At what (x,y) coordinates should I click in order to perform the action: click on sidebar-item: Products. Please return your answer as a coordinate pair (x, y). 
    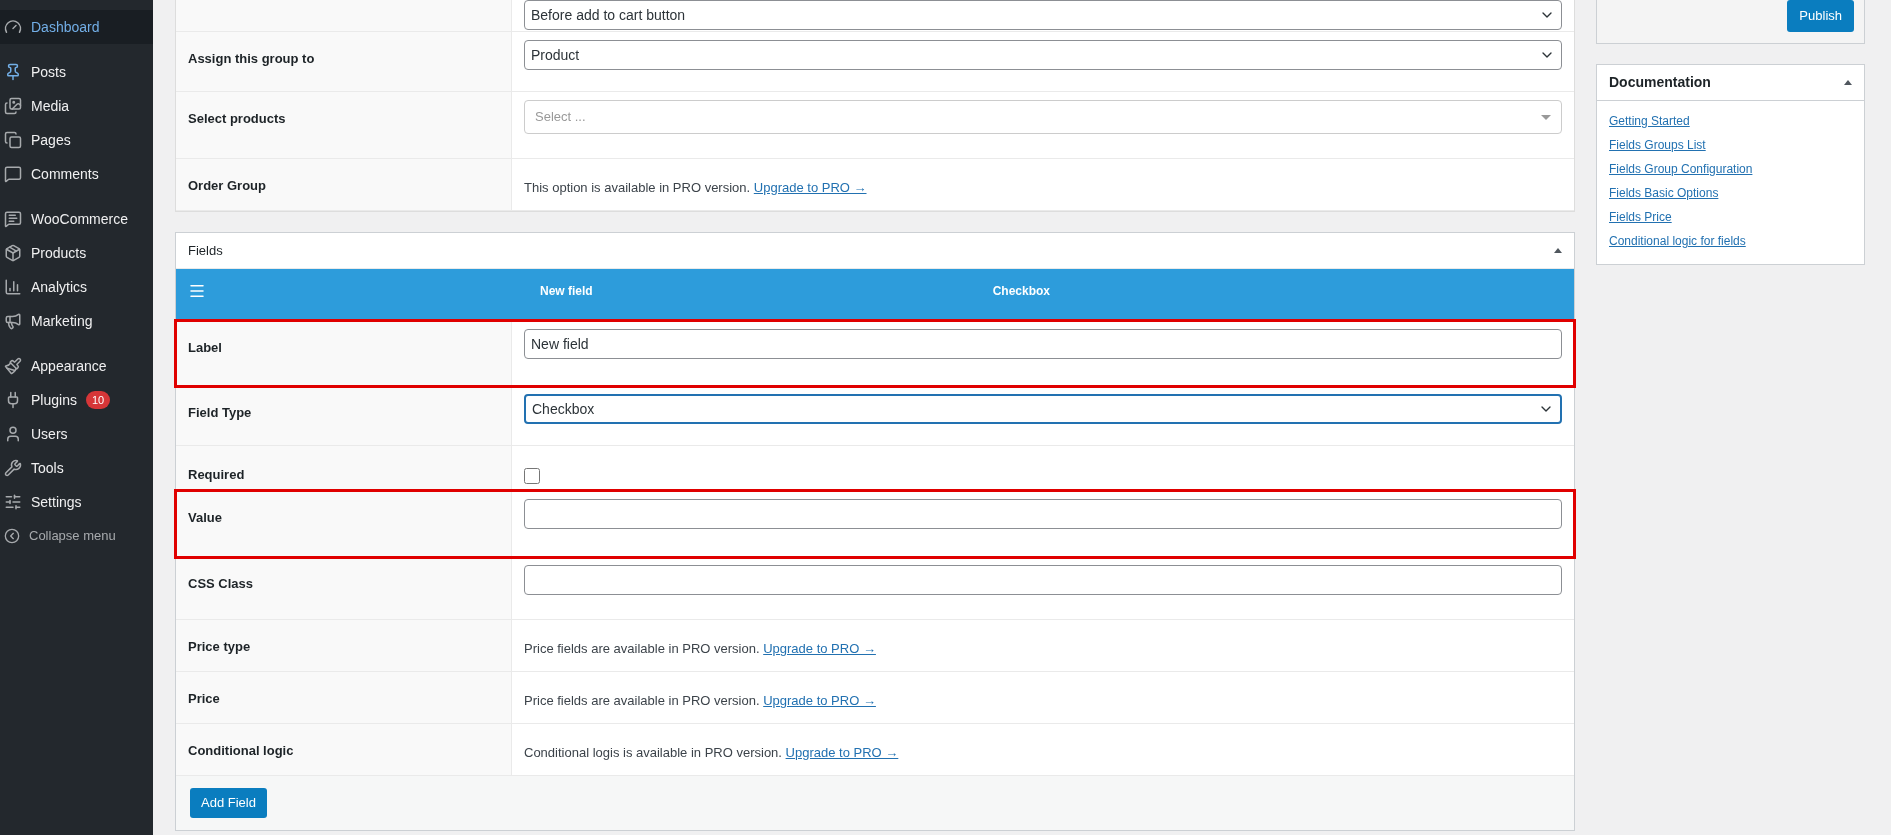
    Looking at the image, I should click on (76, 253).